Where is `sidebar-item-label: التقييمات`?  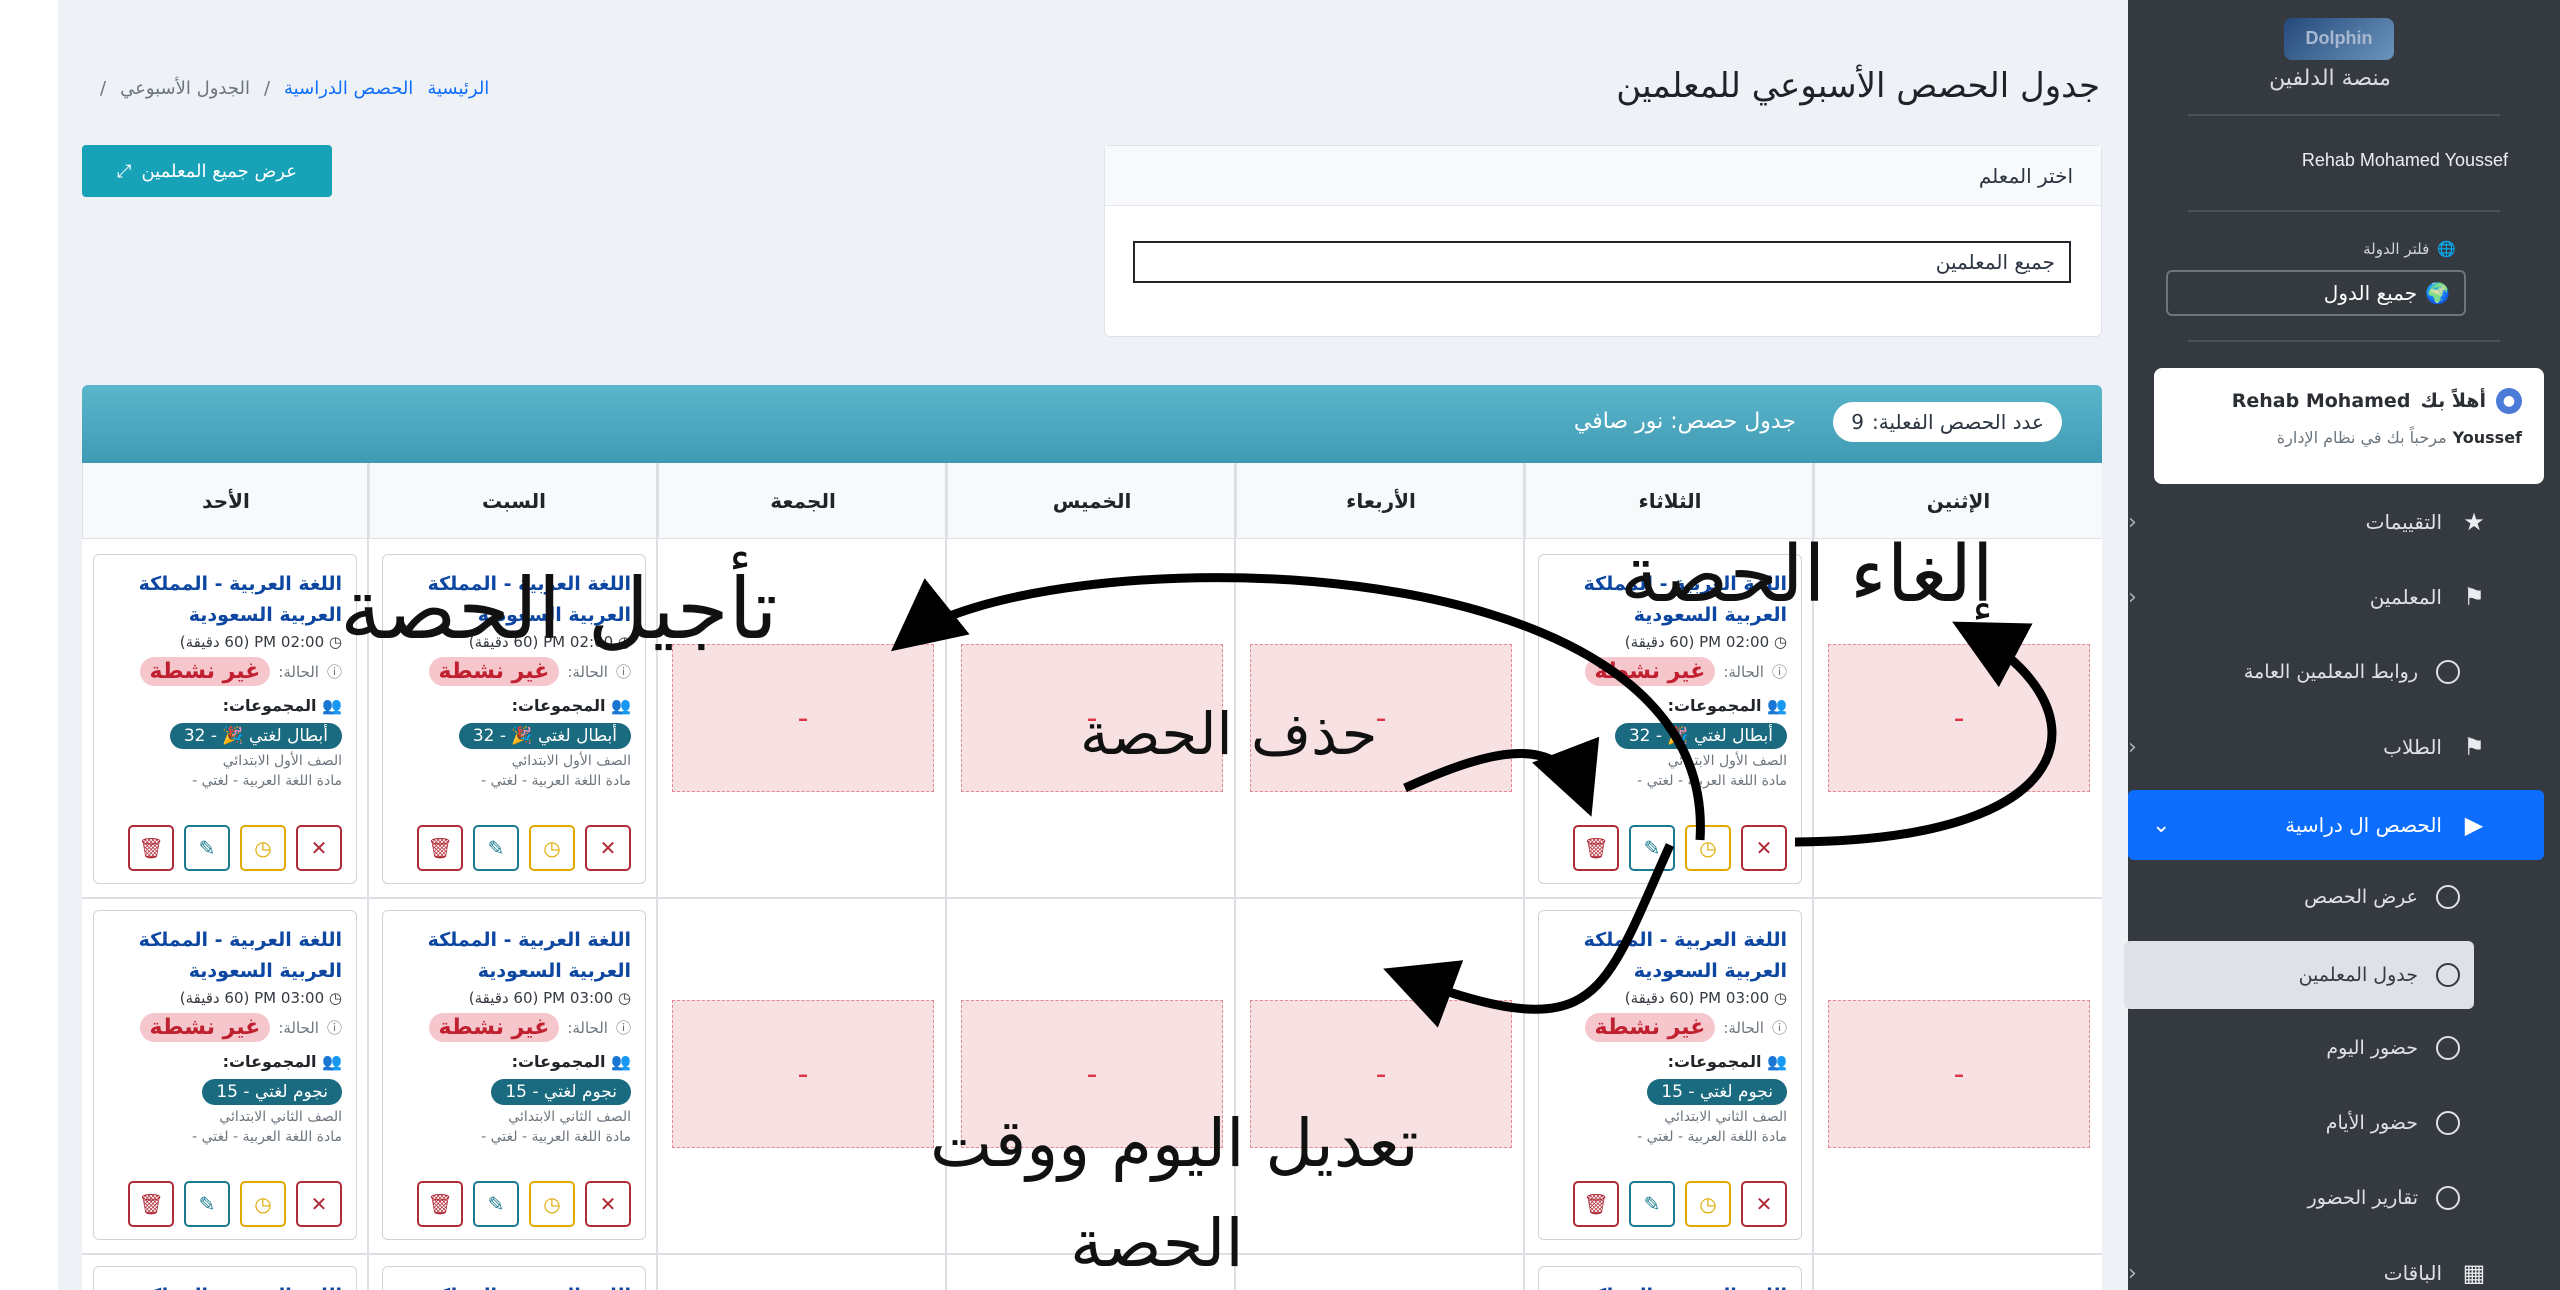
sidebar-item-label: التقييمات is located at coordinates (2403, 522).